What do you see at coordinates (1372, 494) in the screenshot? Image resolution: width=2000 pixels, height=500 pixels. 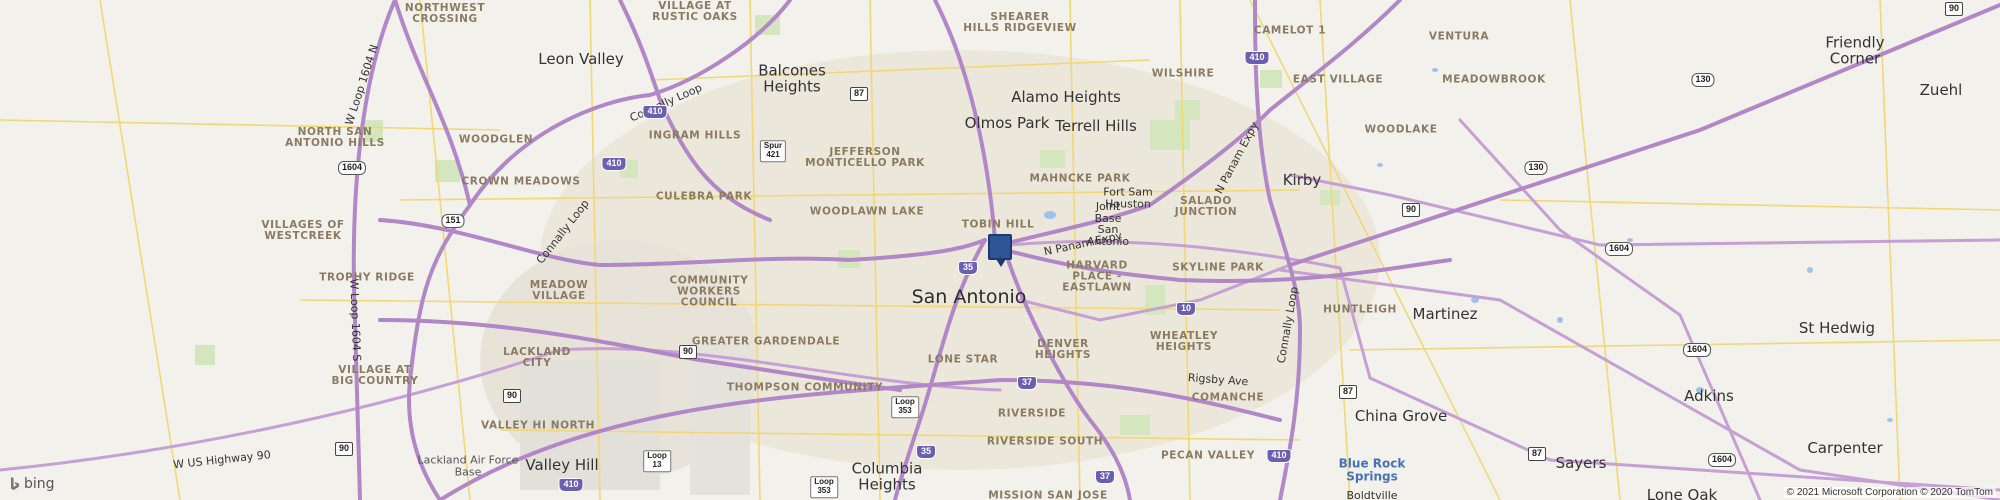 I see `label-boldtville: Boldtville` at bounding box center [1372, 494].